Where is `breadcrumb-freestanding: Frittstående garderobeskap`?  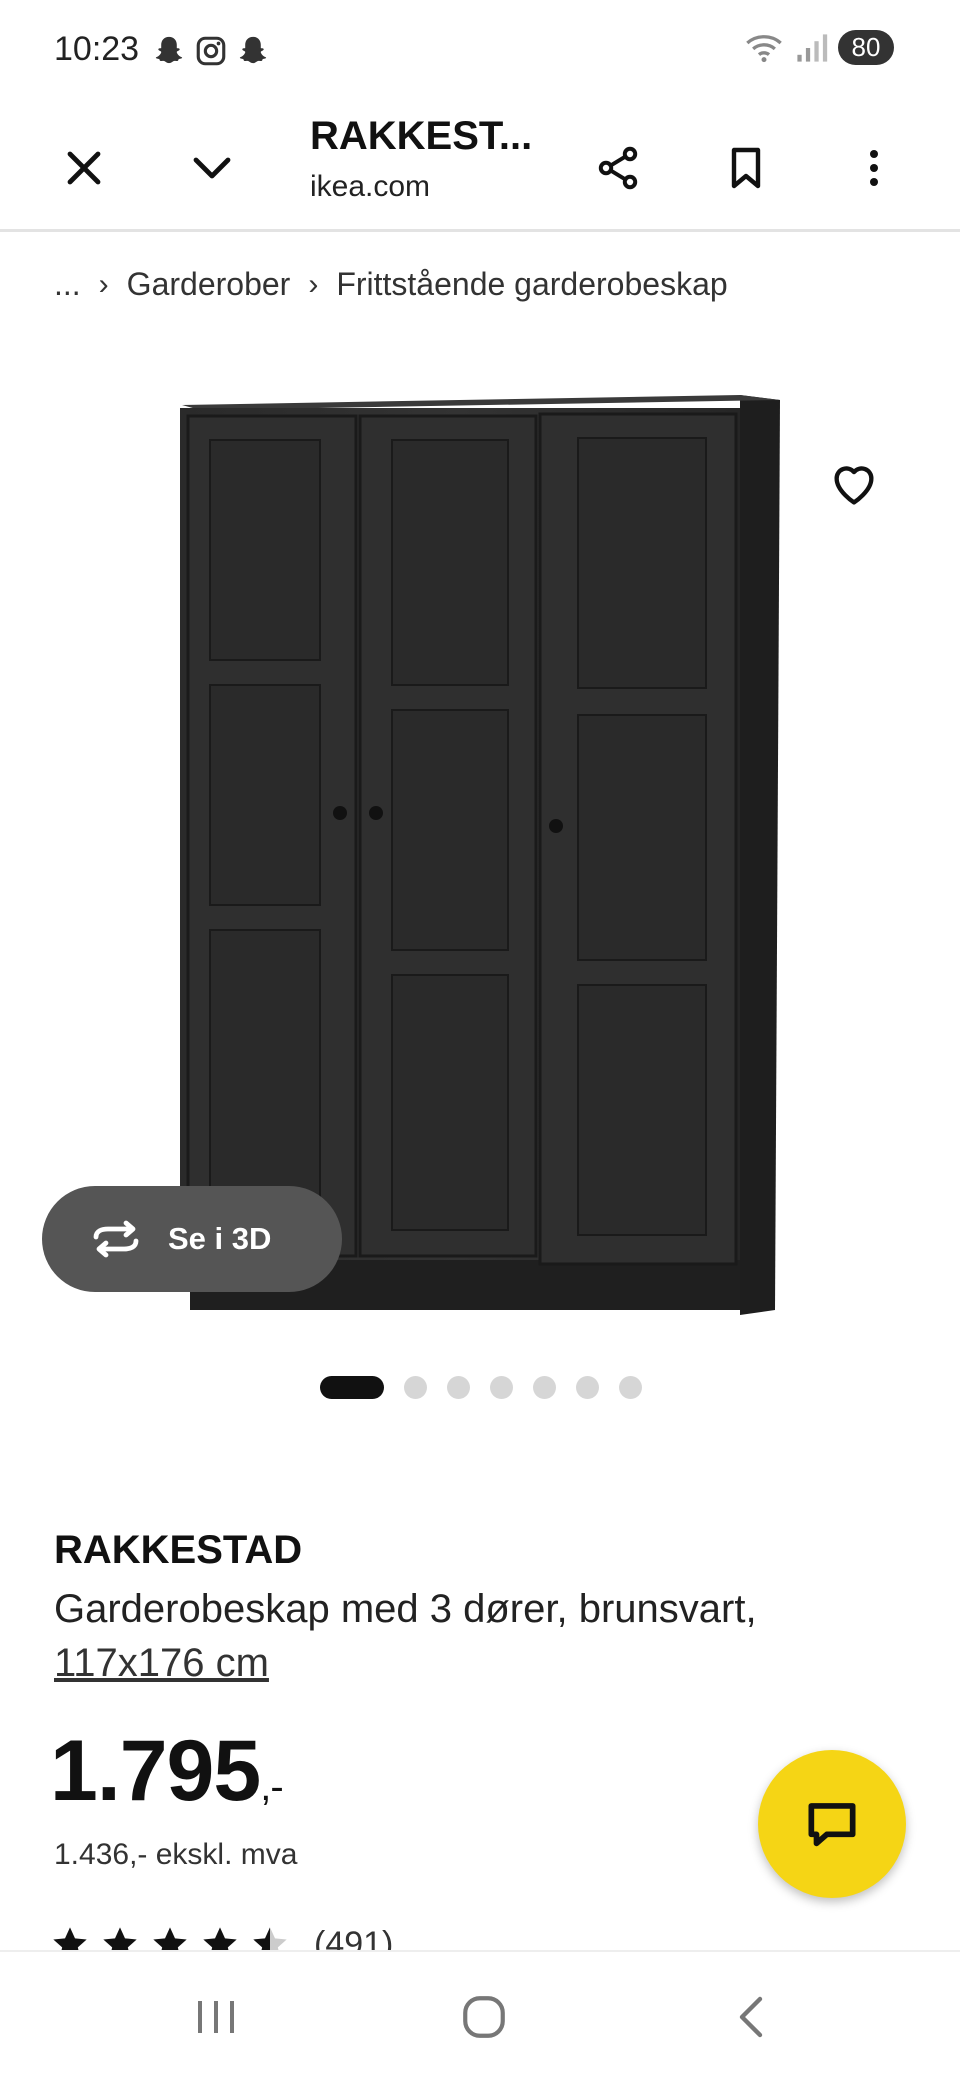 breadcrumb-freestanding: Frittstående garderobeskap is located at coordinates (531, 284).